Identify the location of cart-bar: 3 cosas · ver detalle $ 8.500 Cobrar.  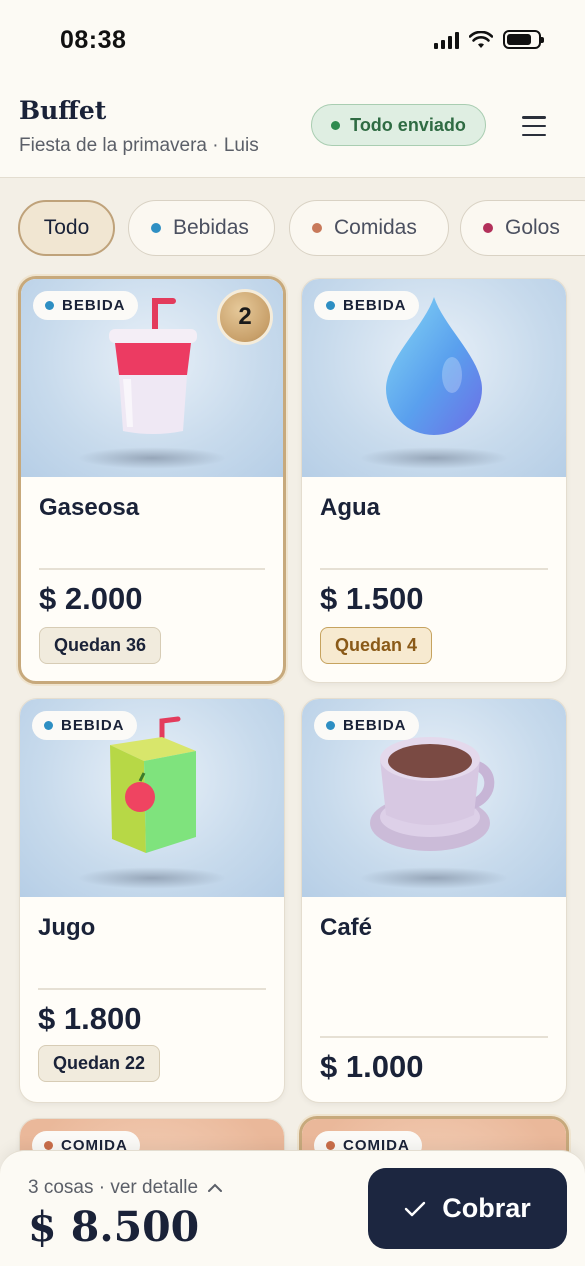
(292, 1208).